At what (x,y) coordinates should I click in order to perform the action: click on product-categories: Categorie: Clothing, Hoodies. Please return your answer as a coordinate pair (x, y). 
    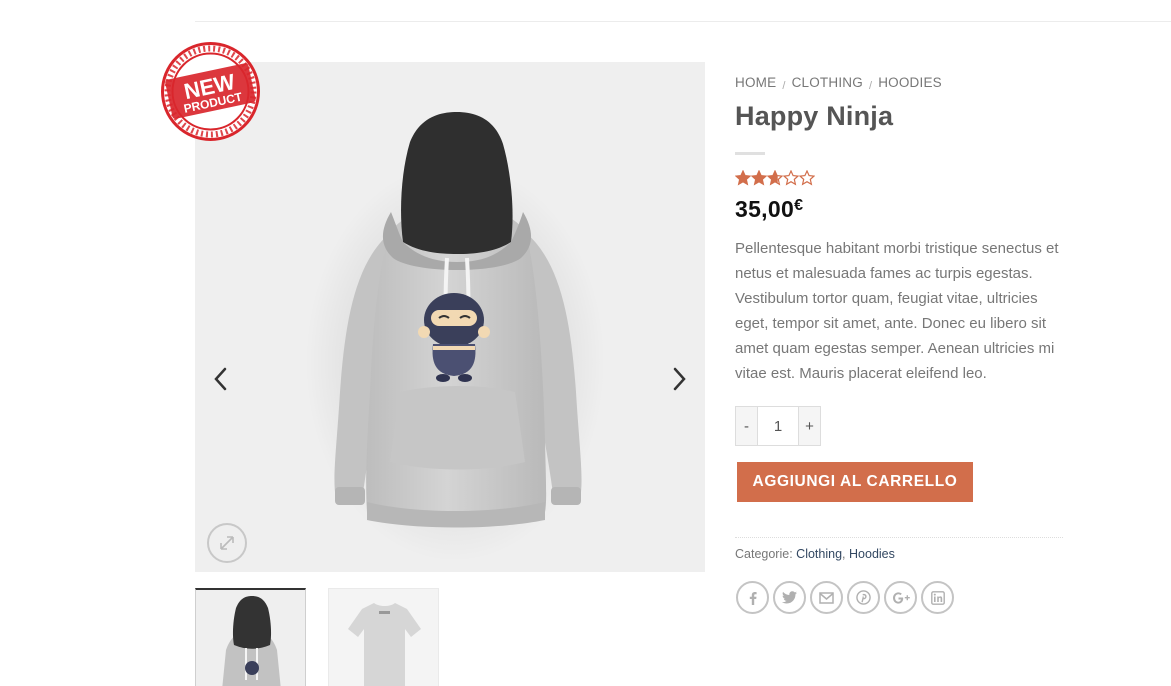
    Looking at the image, I should click on (815, 554).